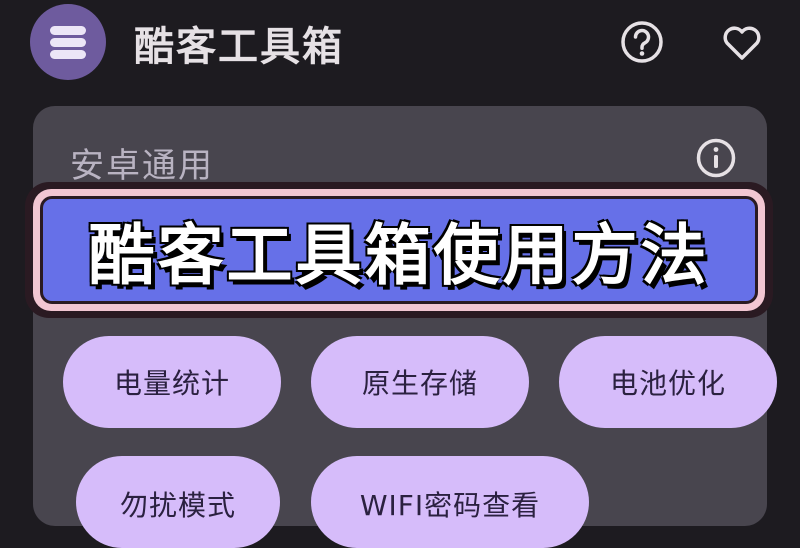 The width and height of the screenshot is (800, 548). I want to click on heart-outline-icon, so click(742, 43).